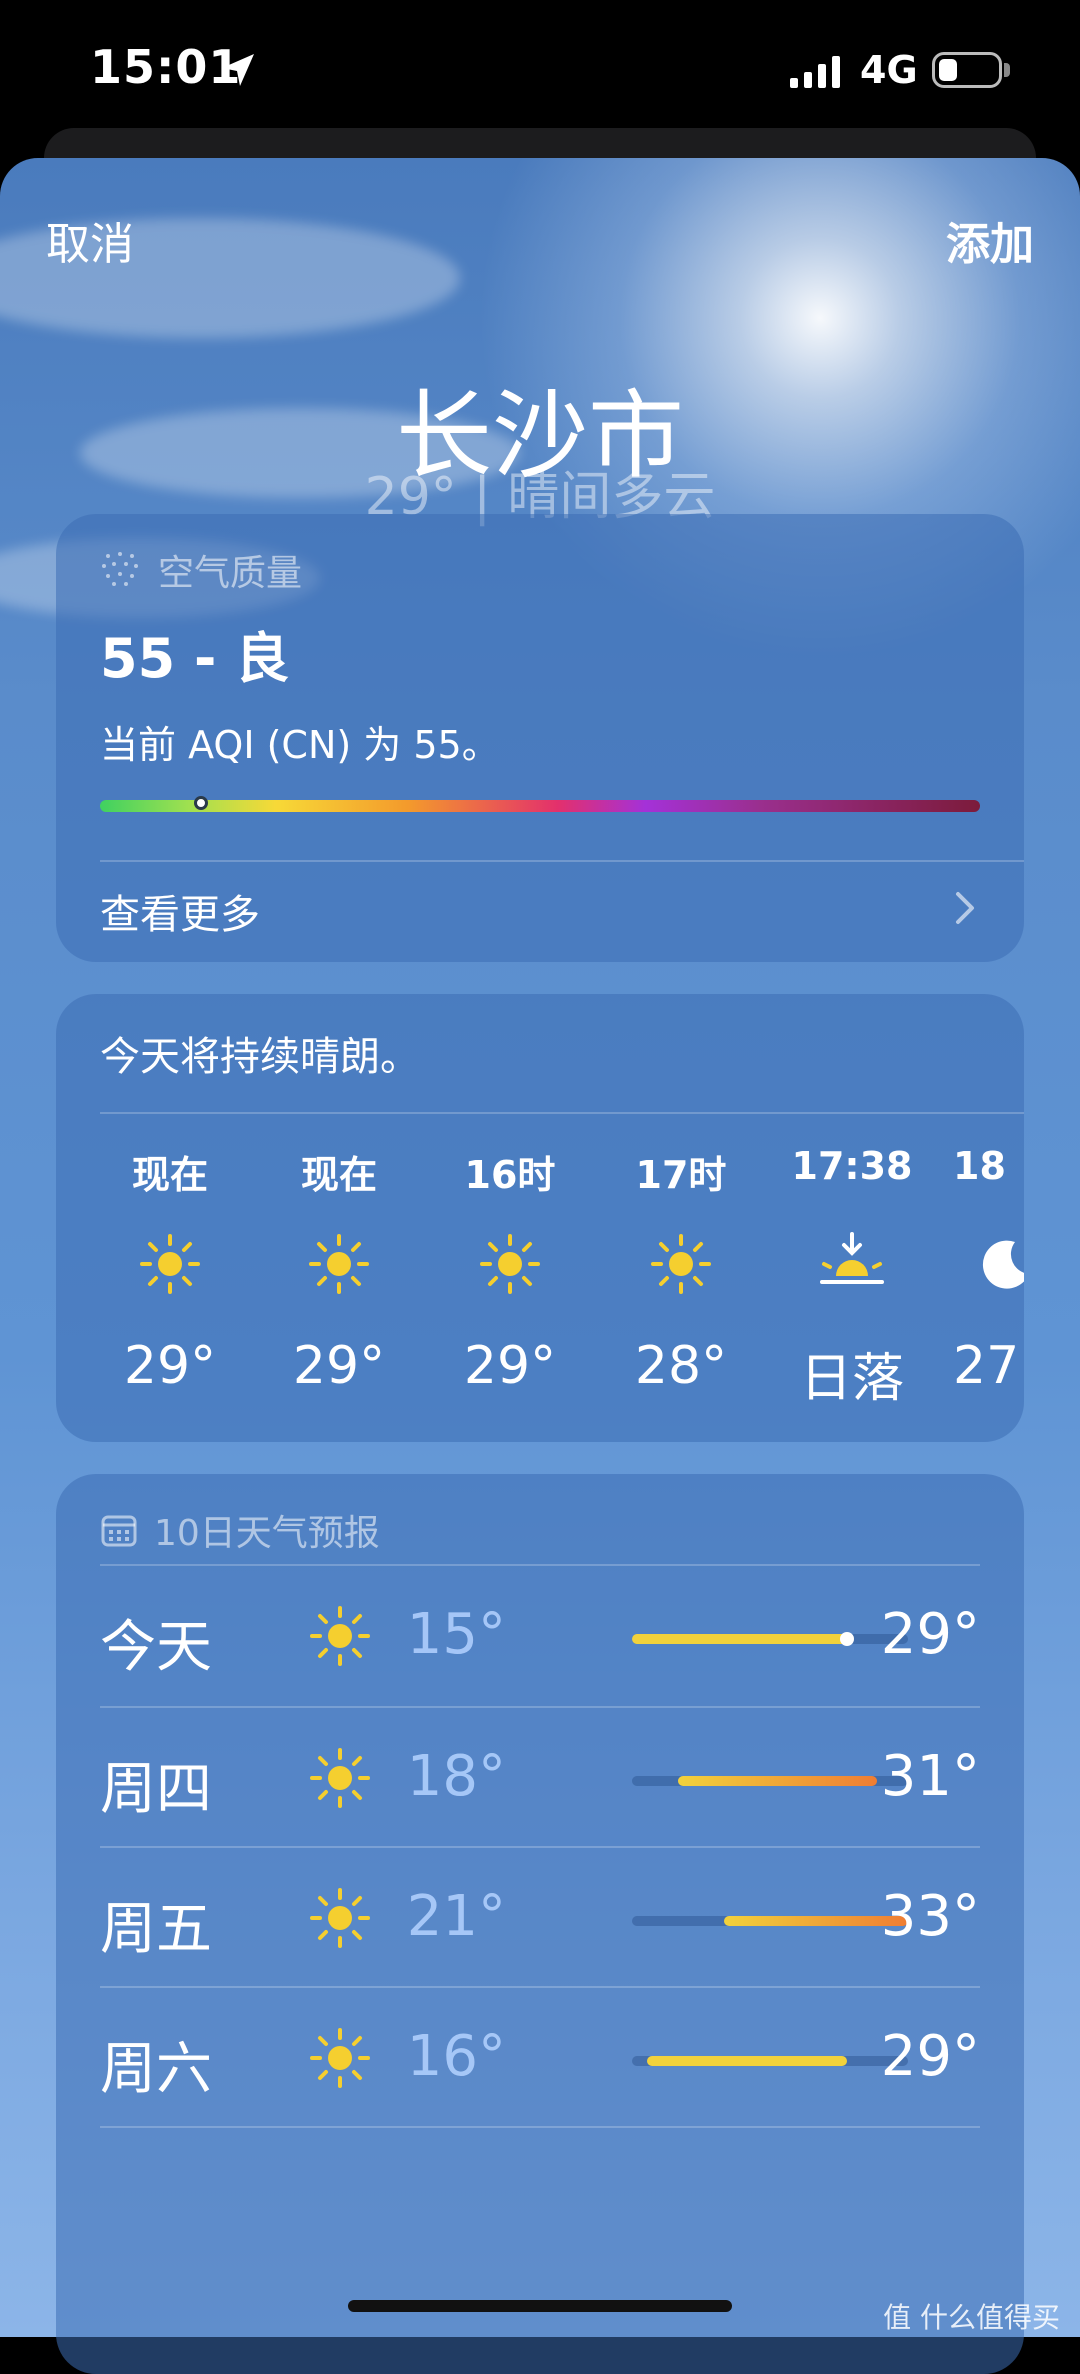 The width and height of the screenshot is (1080, 2374). I want to click on aqi-header-label: 空气质量, so click(230, 573).